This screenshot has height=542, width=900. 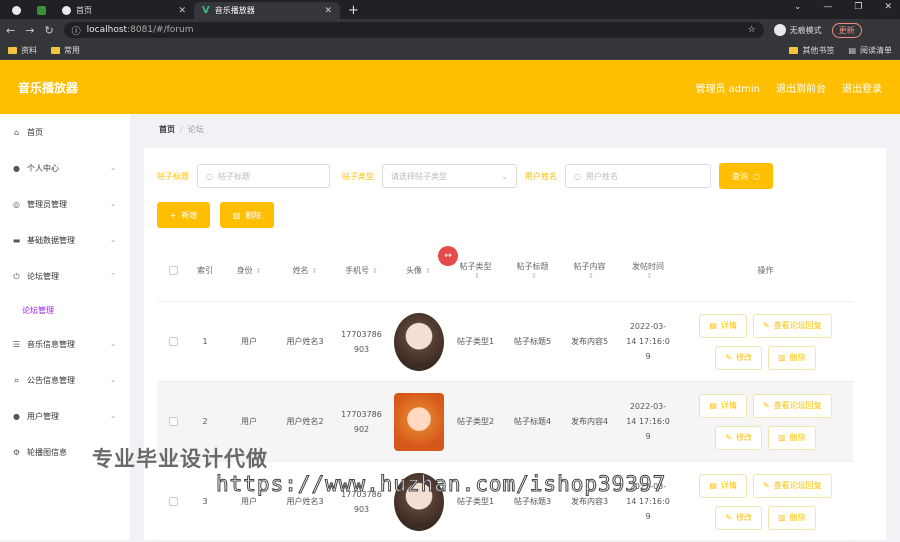 I want to click on globe-icon, so click(x=16, y=10).